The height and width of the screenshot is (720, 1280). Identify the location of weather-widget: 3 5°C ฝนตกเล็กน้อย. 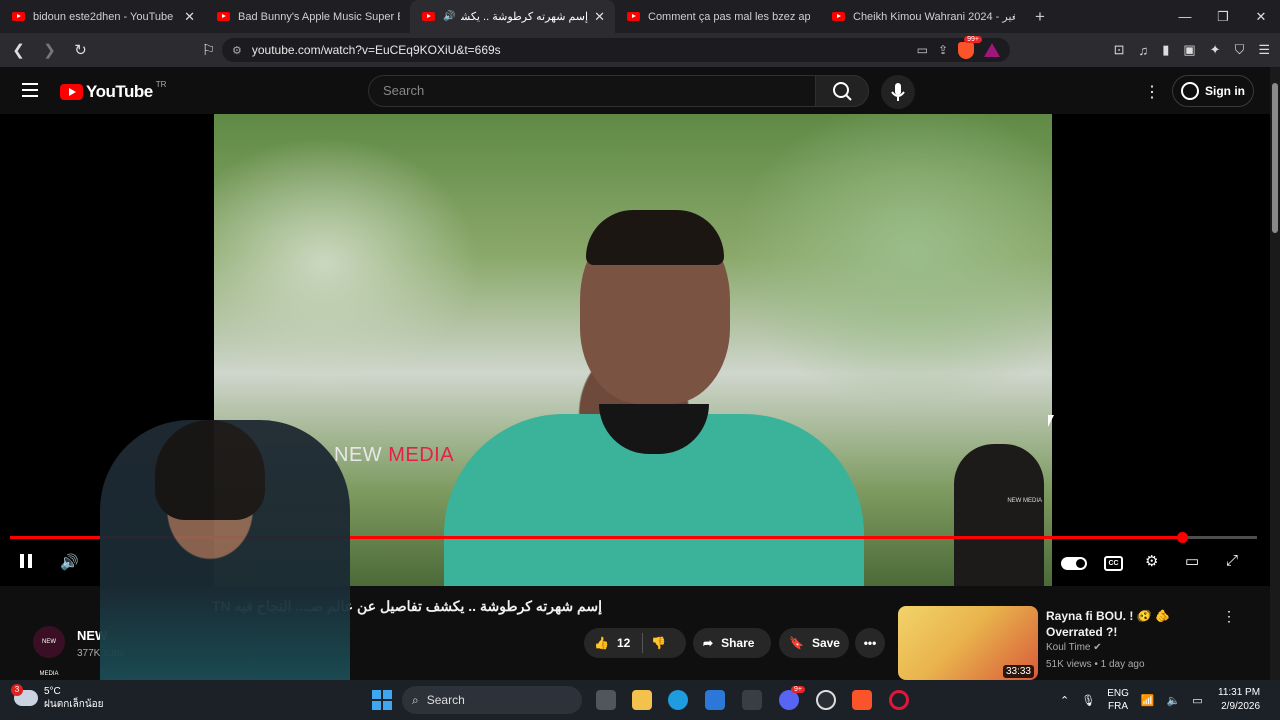
(57, 697).